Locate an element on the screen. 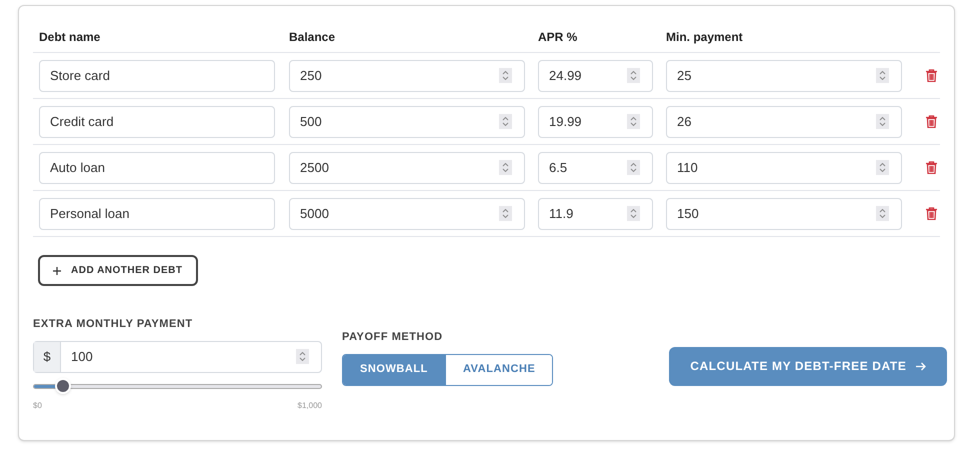  balance-field: 5000 is located at coordinates (407, 214).